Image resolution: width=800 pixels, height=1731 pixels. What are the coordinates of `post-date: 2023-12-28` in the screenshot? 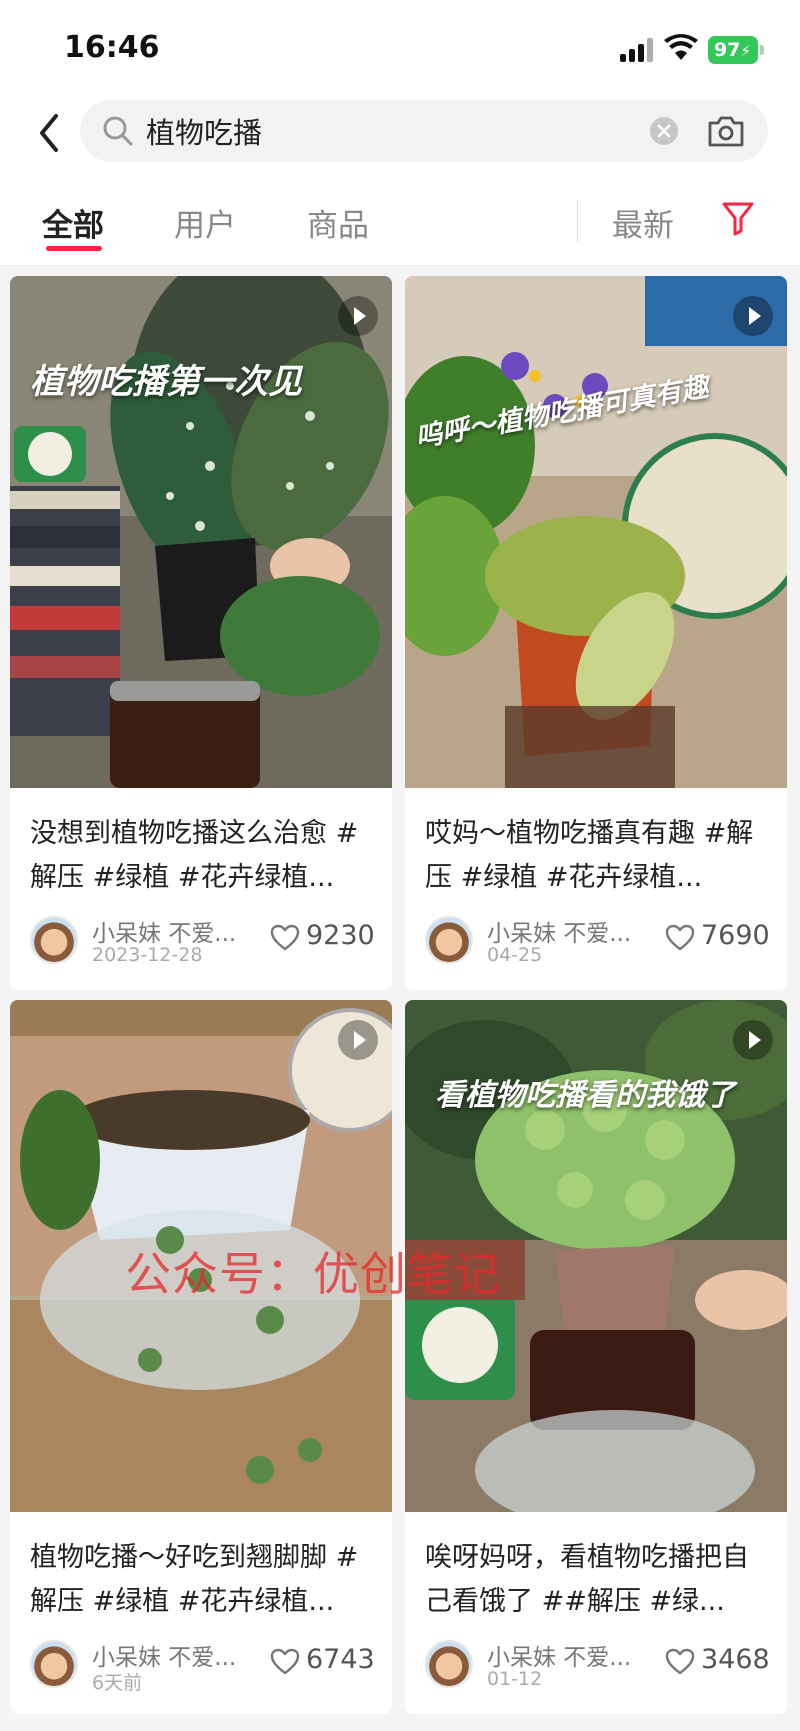 It's located at (147, 955).